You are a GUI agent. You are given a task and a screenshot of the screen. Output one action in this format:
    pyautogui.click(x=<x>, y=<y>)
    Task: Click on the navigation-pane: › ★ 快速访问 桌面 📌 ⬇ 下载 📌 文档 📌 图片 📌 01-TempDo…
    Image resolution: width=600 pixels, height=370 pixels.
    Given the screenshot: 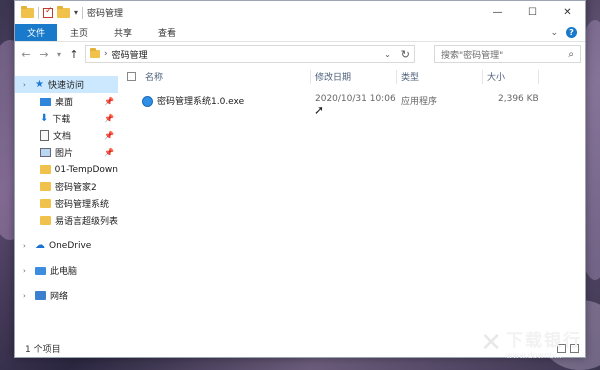 What is the action you would take?
    pyautogui.click(x=66, y=204)
    